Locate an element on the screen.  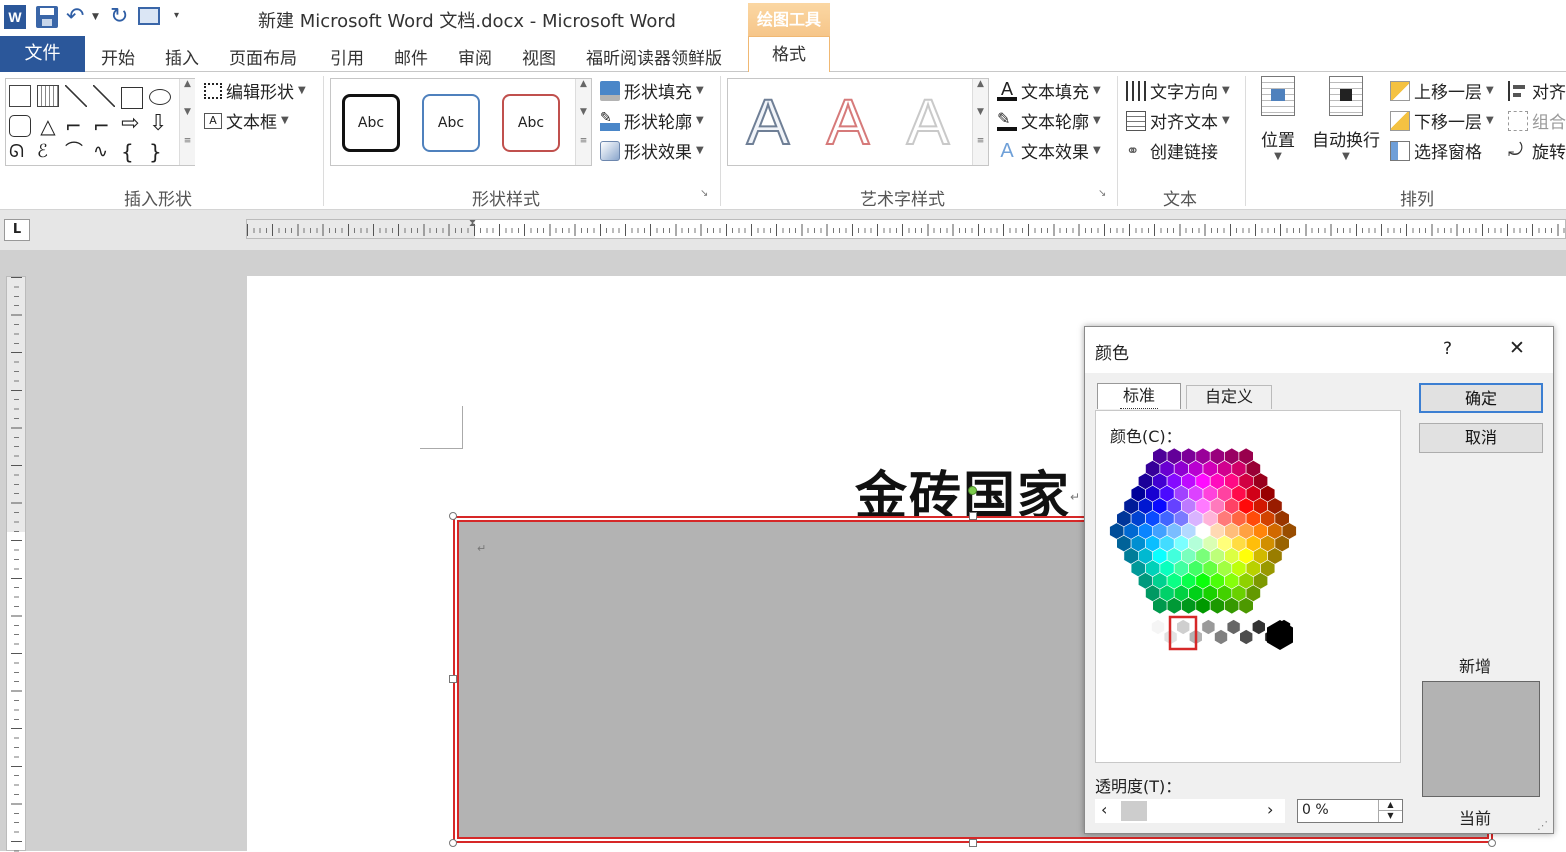
tab-file: 文件 is located at coordinates (42, 54).